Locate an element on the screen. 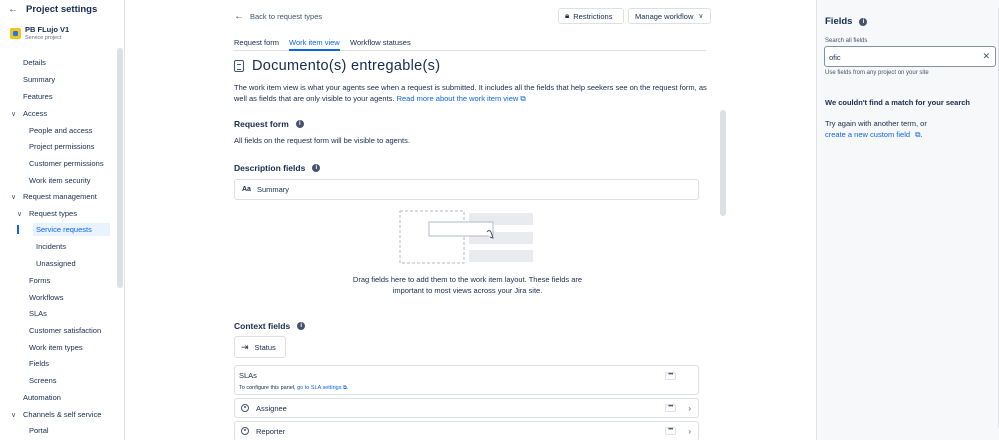 The image size is (999, 440). status-field-chip: ⇥ Status is located at coordinates (260, 347).